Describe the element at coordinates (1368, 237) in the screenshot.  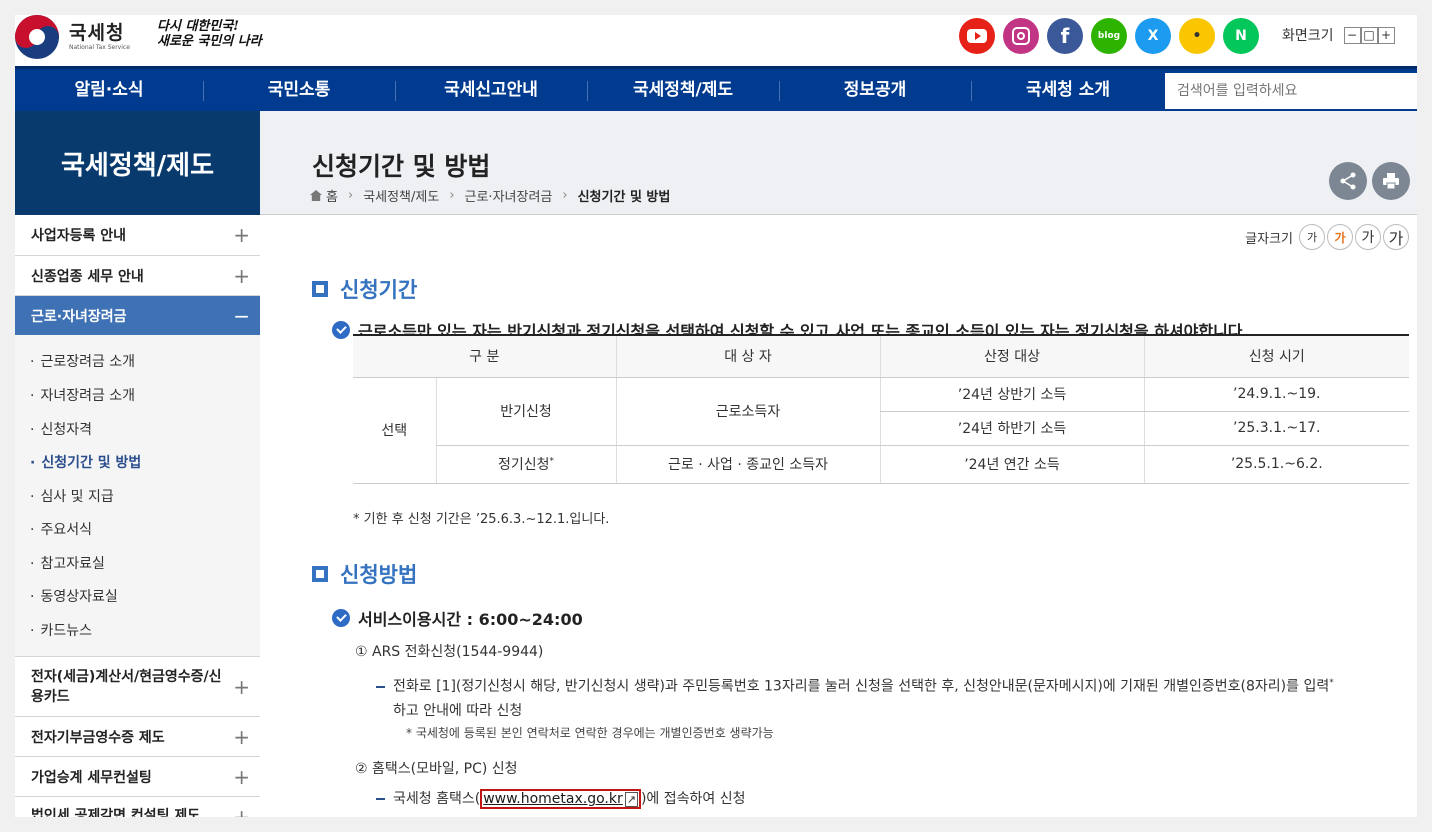
I see `font-size-large-button: 가` at that location.